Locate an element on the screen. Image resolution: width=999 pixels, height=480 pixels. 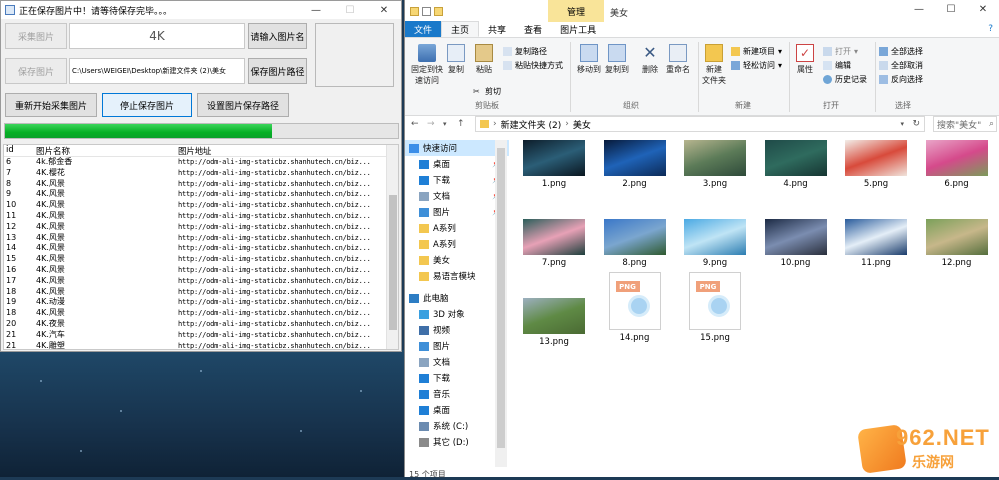
breadcrumb-current: 美女 is located at coordinates (582, 124).